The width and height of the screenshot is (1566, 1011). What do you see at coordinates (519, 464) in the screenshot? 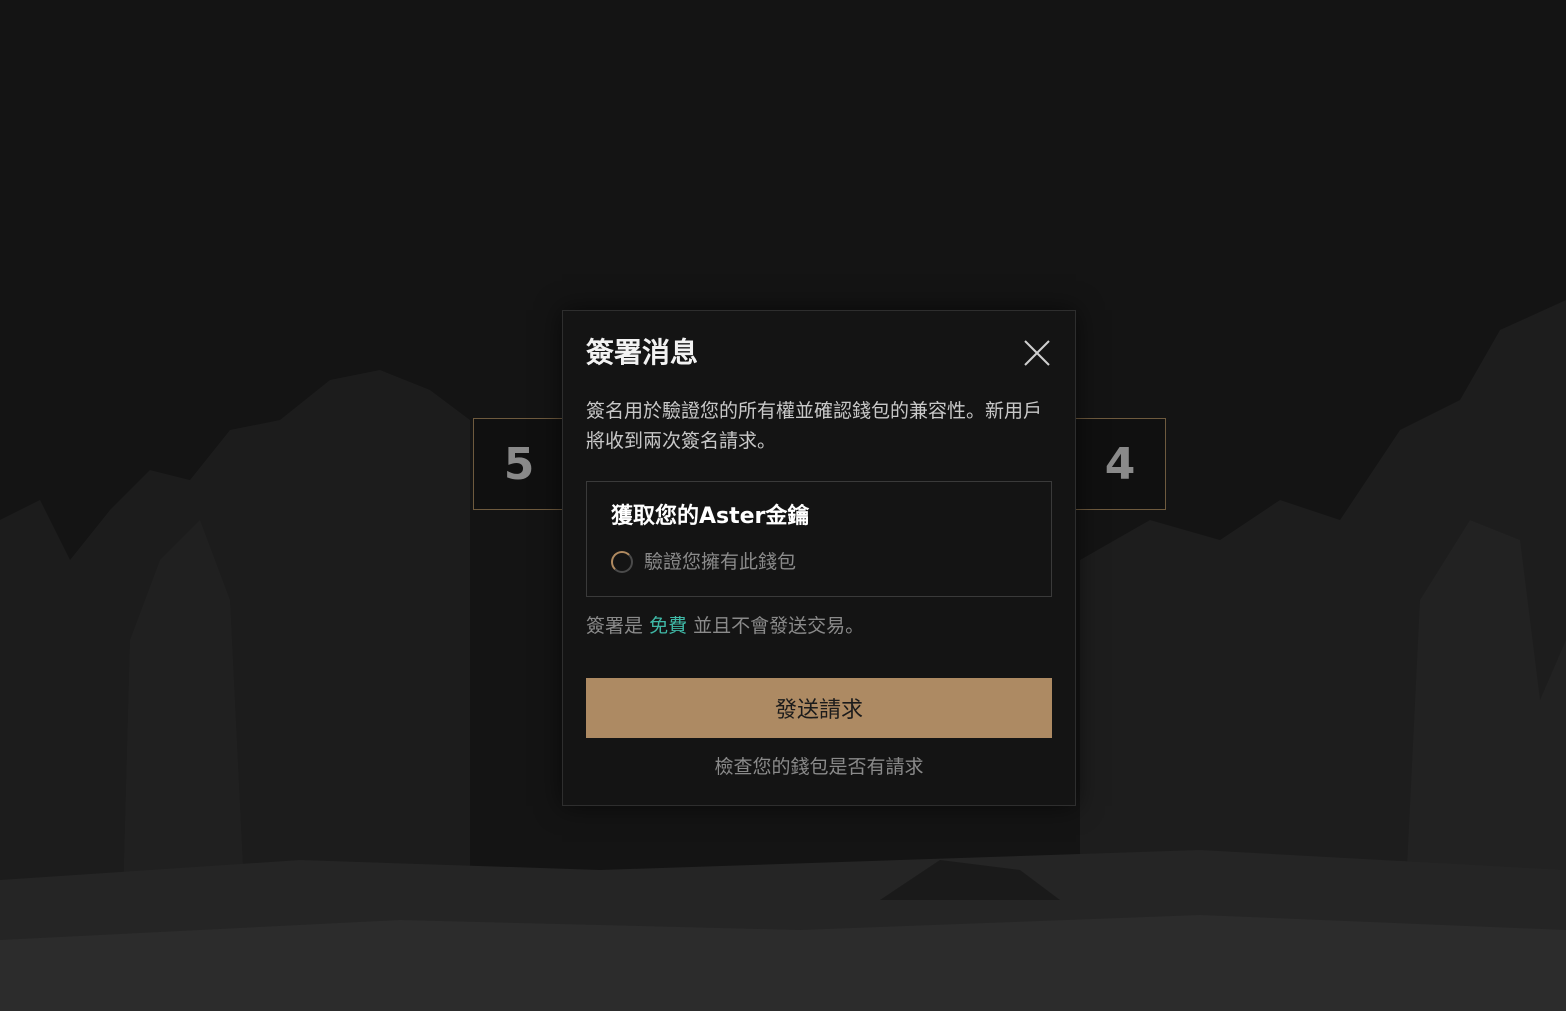
I see `countdown-digit: 5` at bounding box center [519, 464].